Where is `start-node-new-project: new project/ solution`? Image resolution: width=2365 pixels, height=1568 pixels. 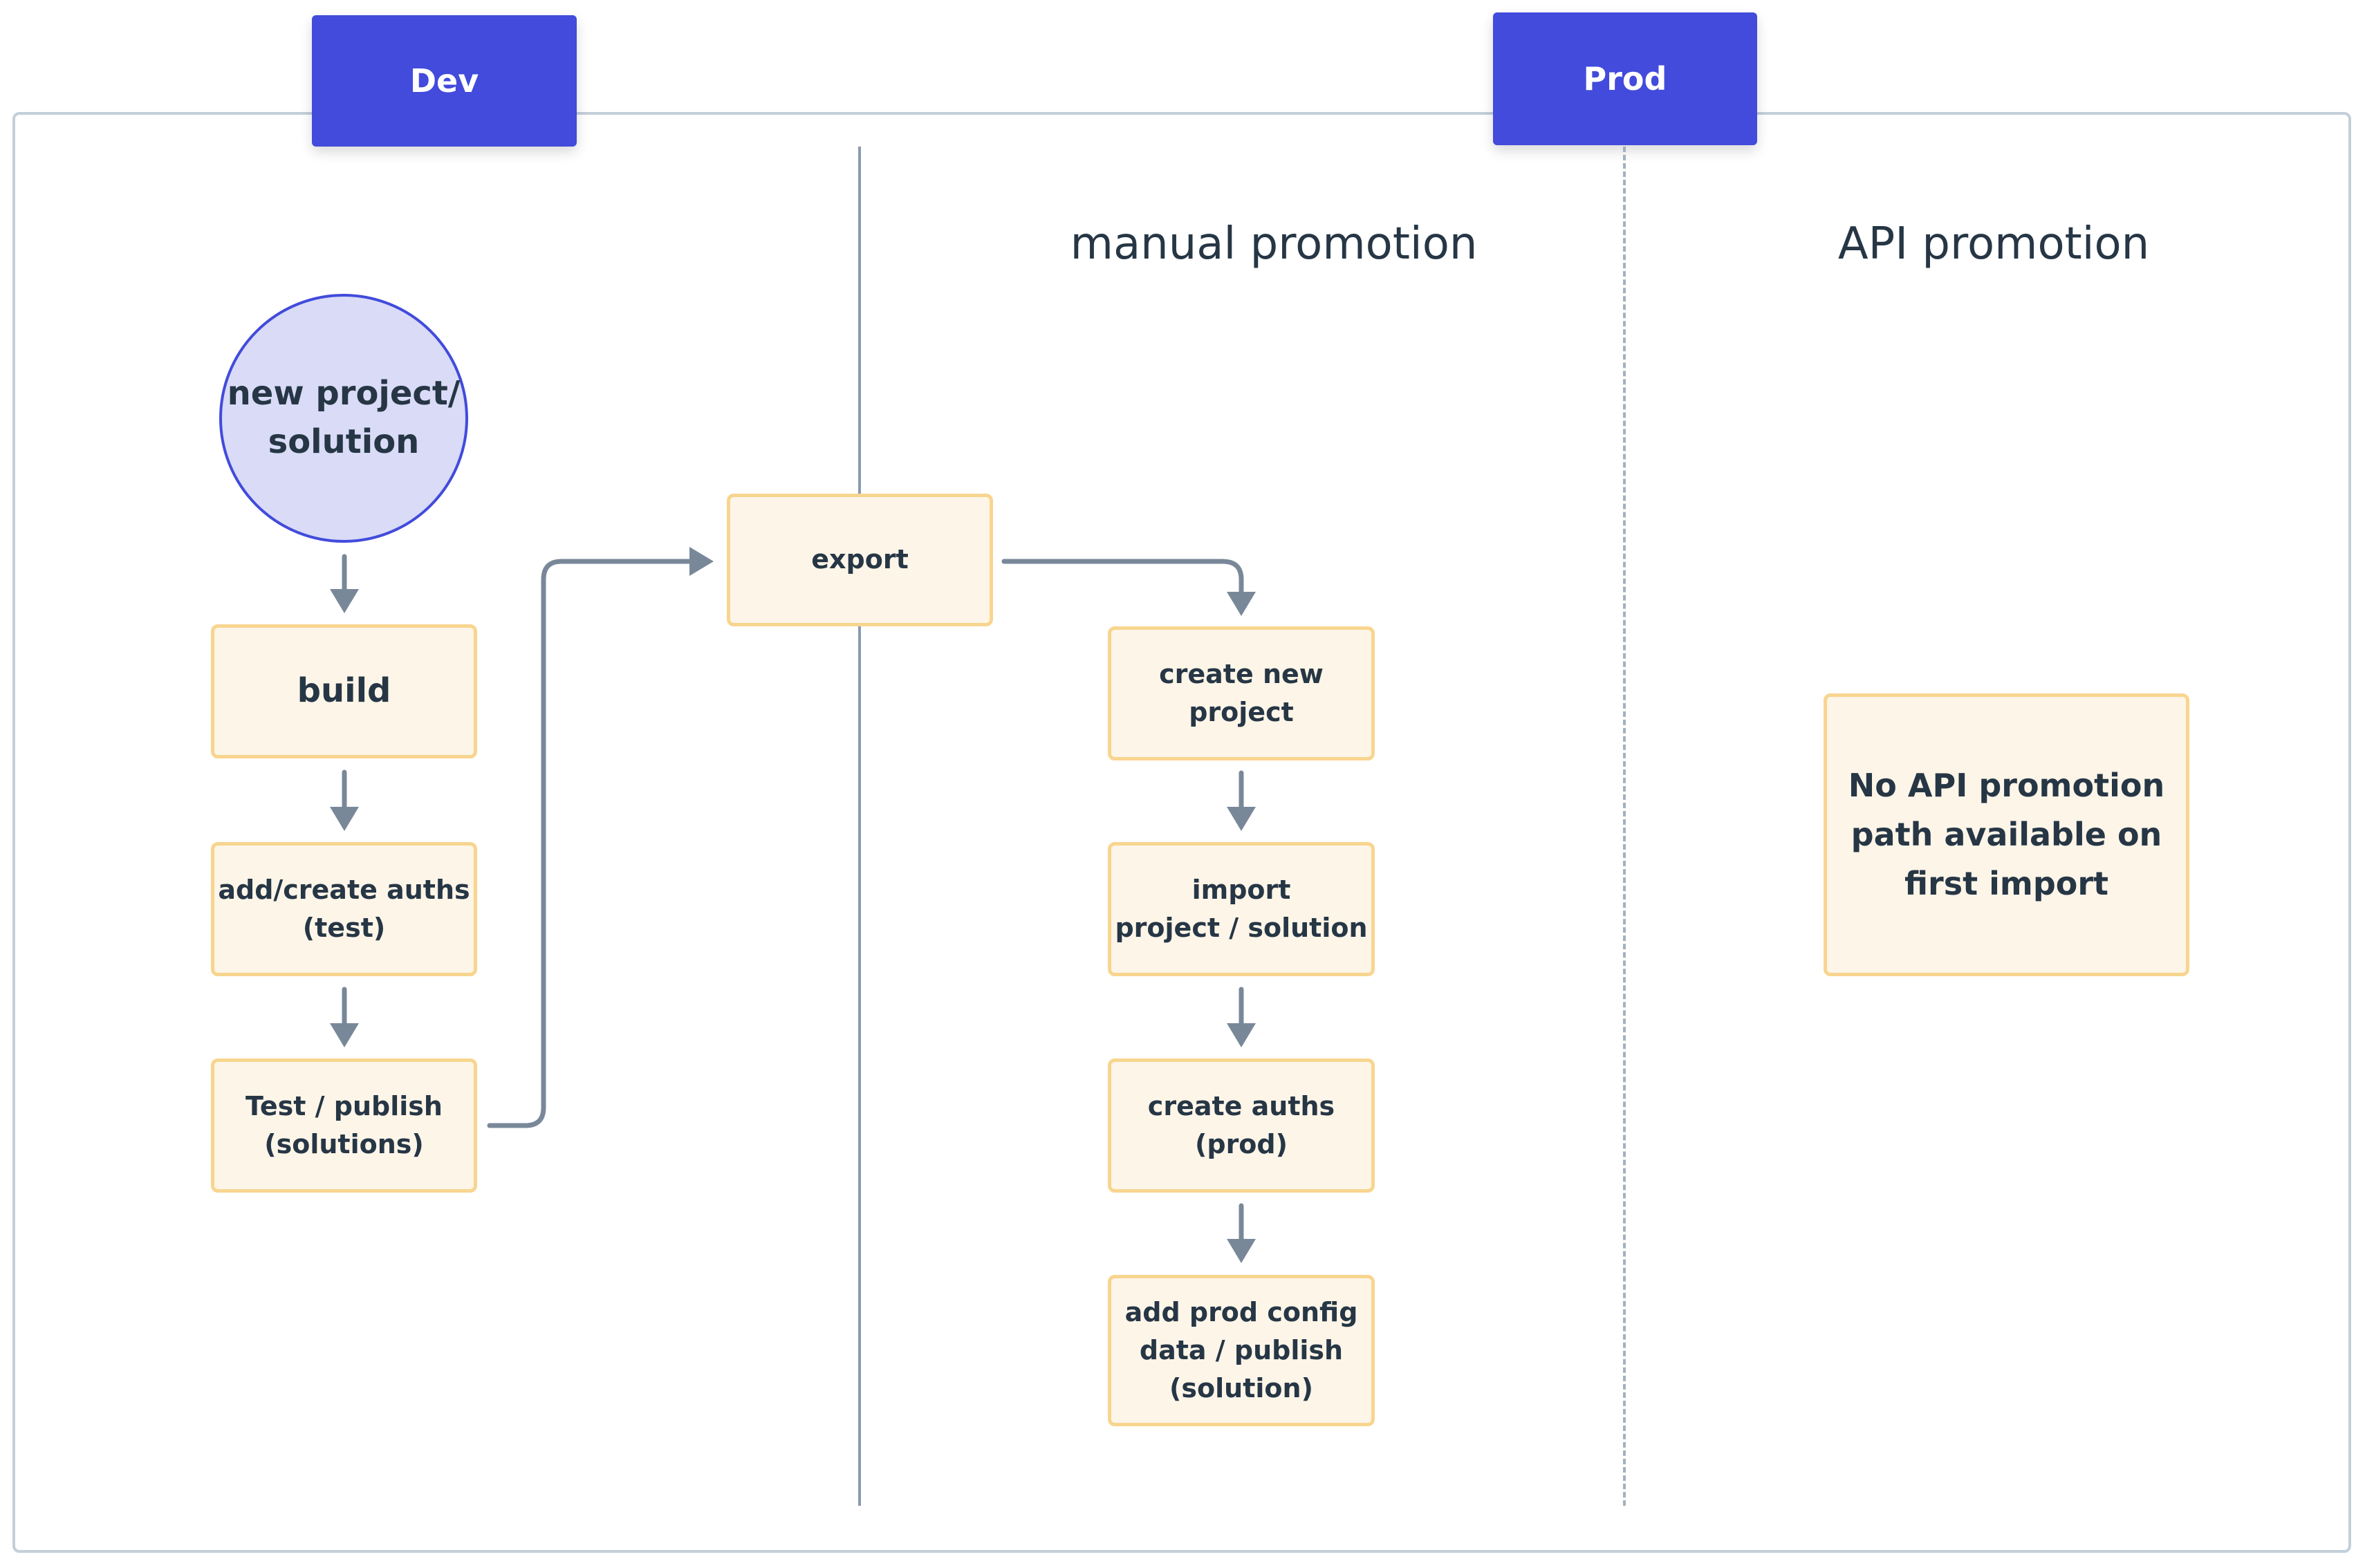 start-node-new-project: new project/ solution is located at coordinates (343, 418).